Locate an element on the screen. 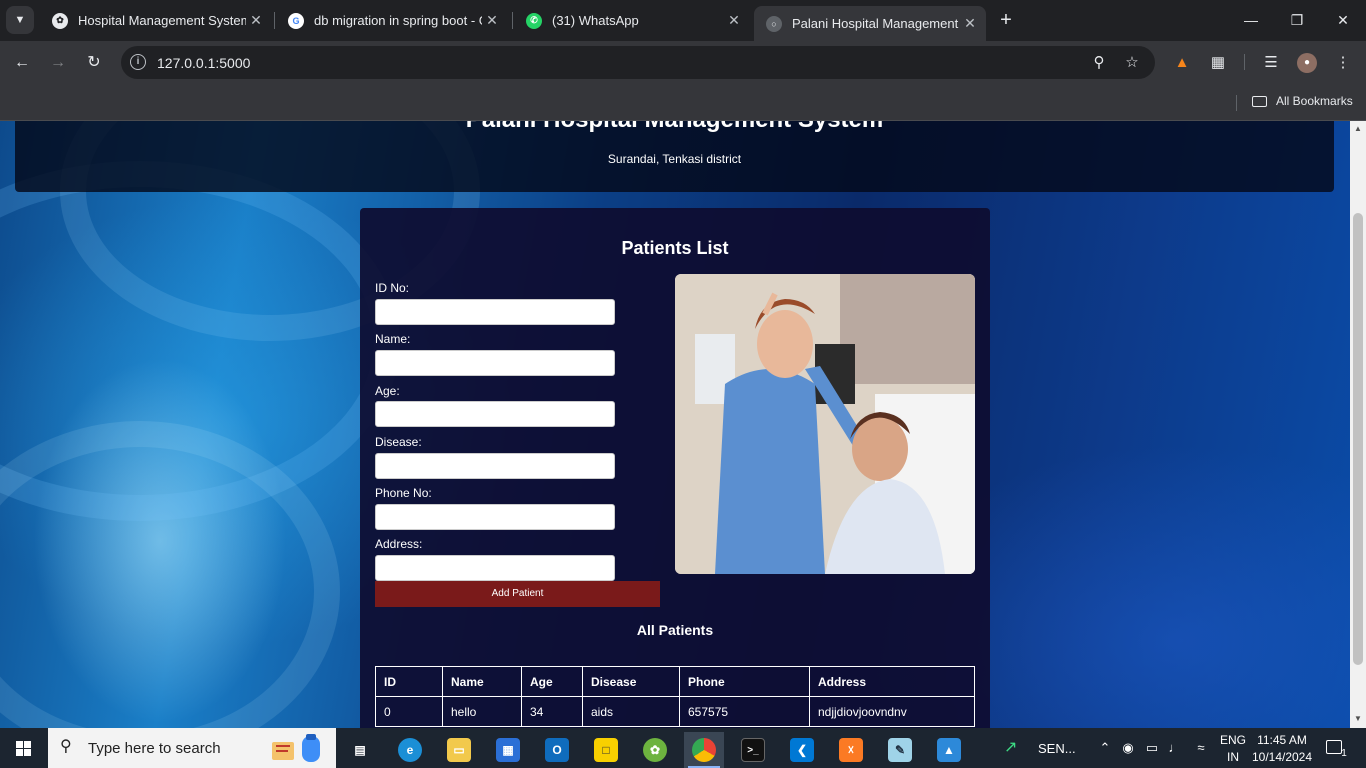 The image size is (1366, 768). back-arrow-icon: ← is located at coordinates (22, 63).